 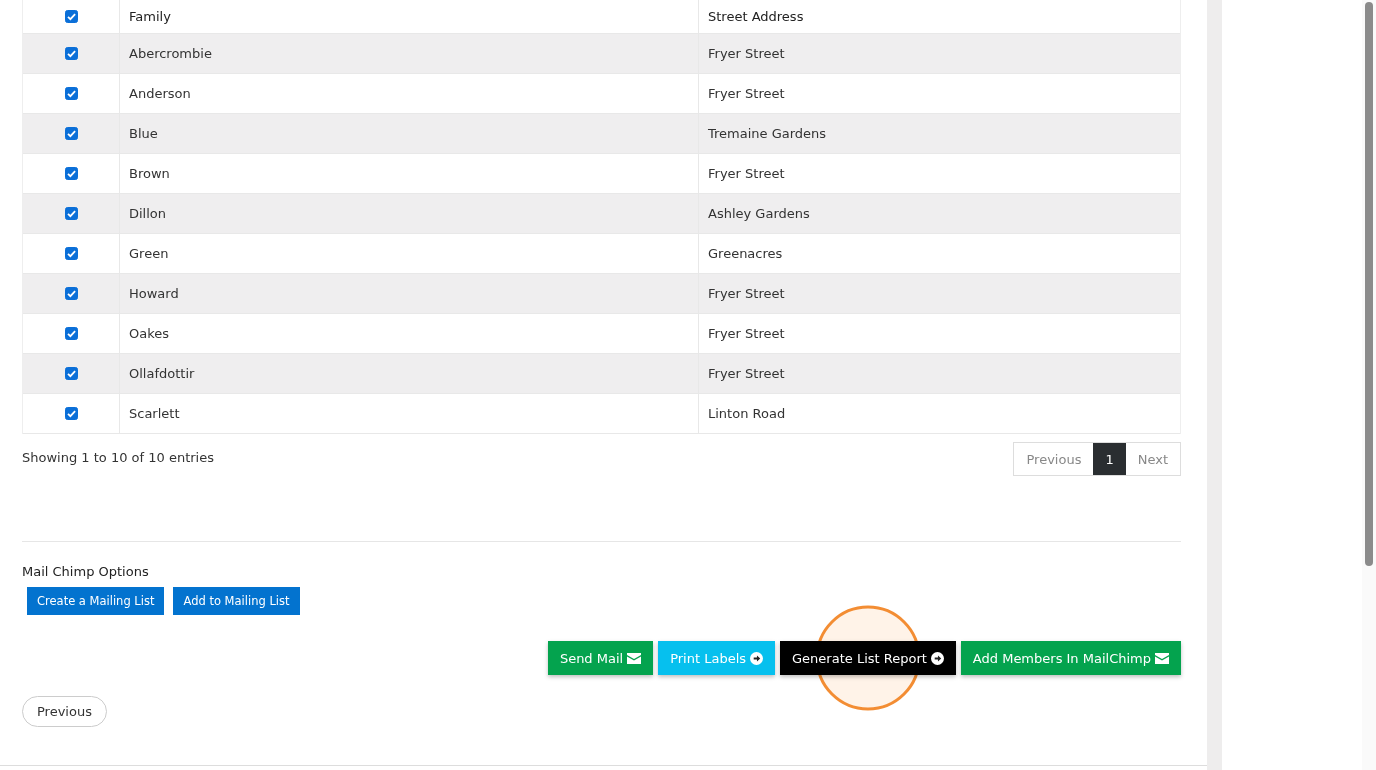 What do you see at coordinates (143, 133) in the screenshot?
I see `table-cell: Blue` at bounding box center [143, 133].